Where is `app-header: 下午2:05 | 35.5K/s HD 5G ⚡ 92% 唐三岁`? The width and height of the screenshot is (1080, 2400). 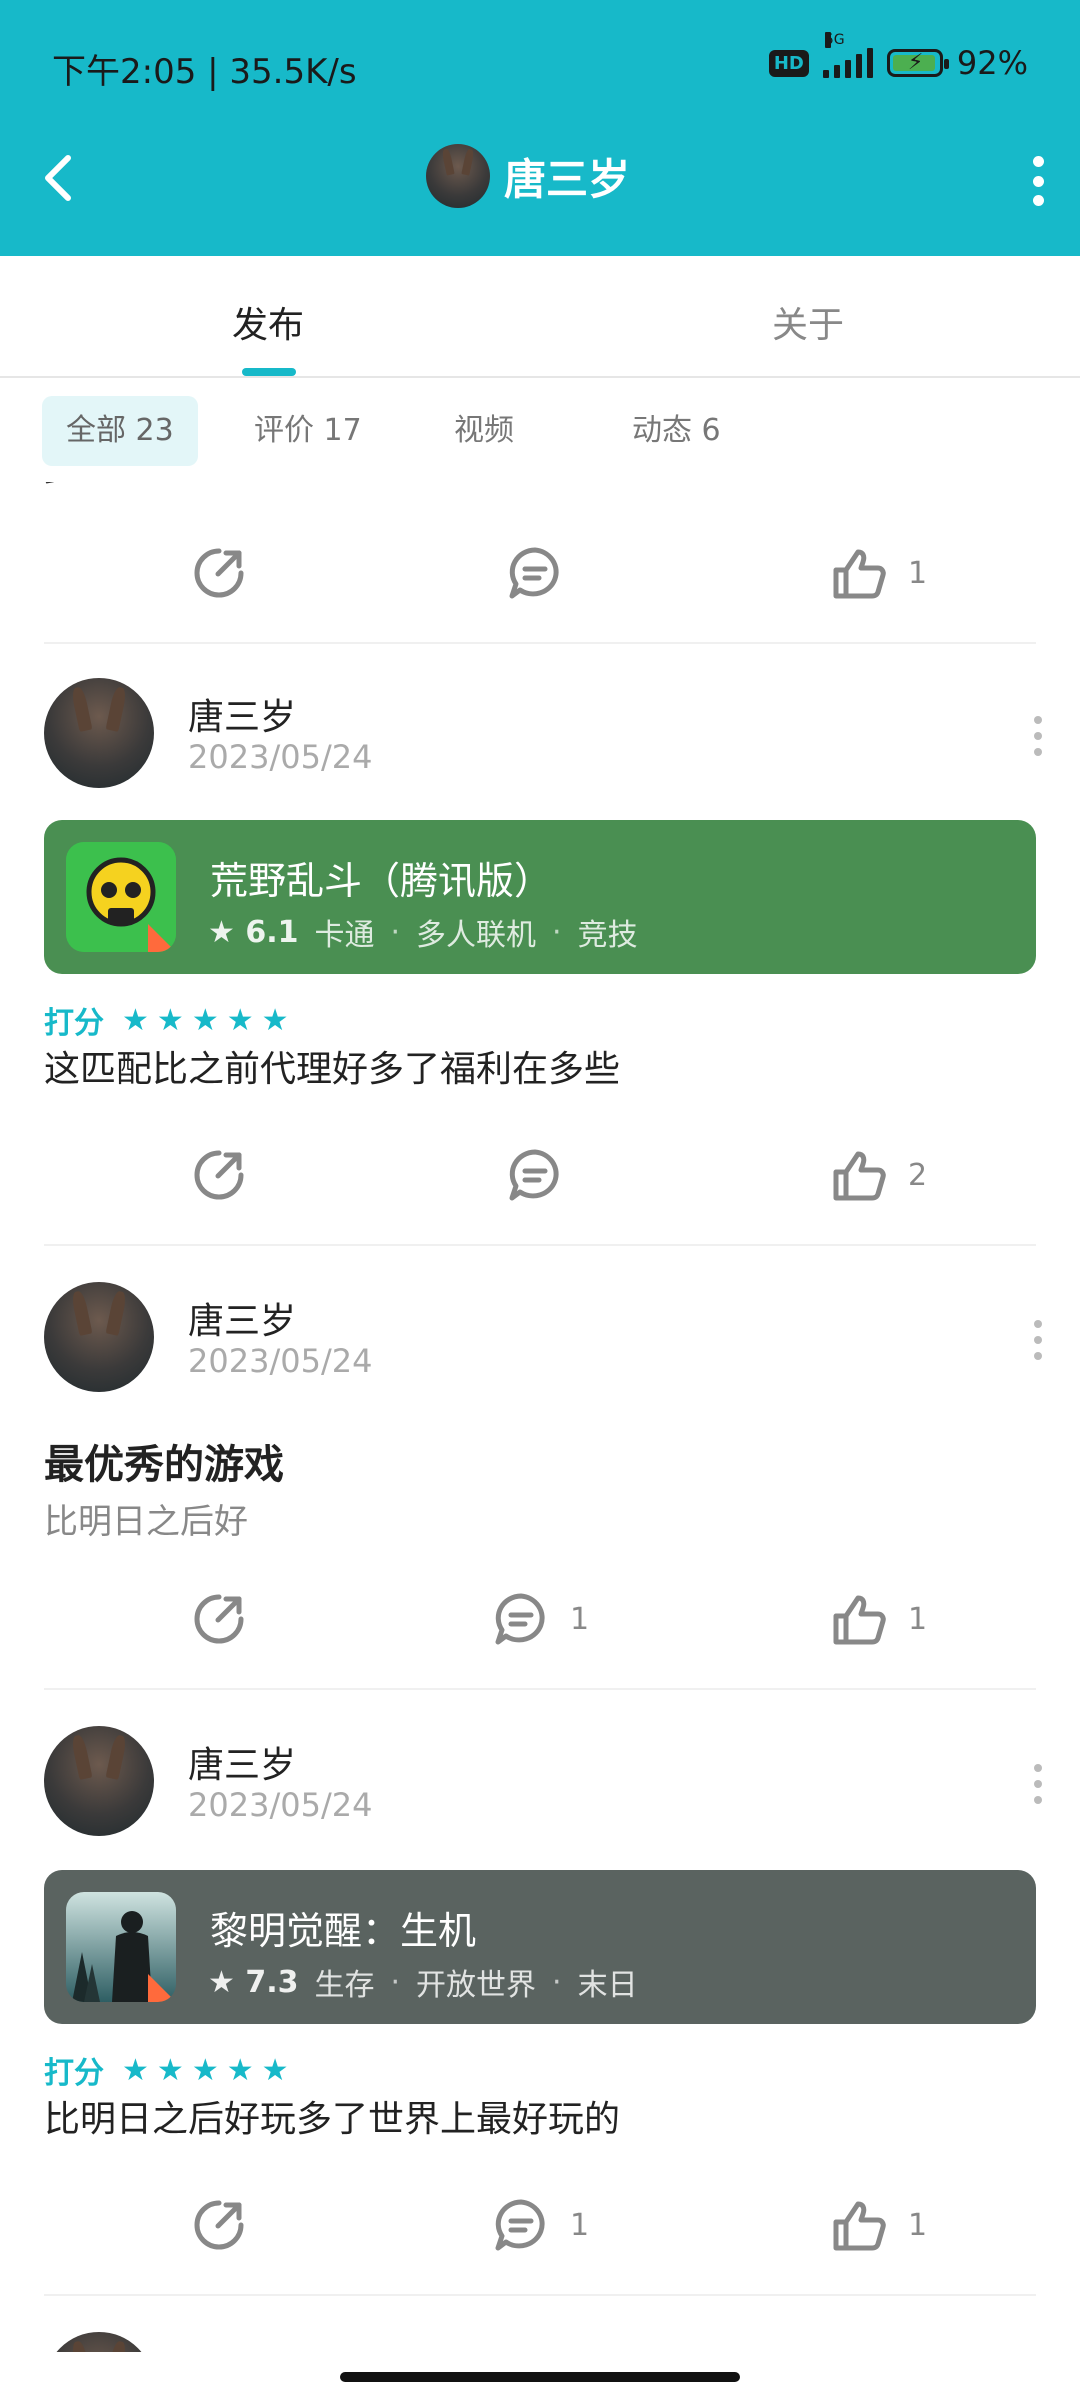 app-header: 下午2:05 | 35.5K/s HD 5G ⚡ 92% 唐三岁 is located at coordinates (540, 128).